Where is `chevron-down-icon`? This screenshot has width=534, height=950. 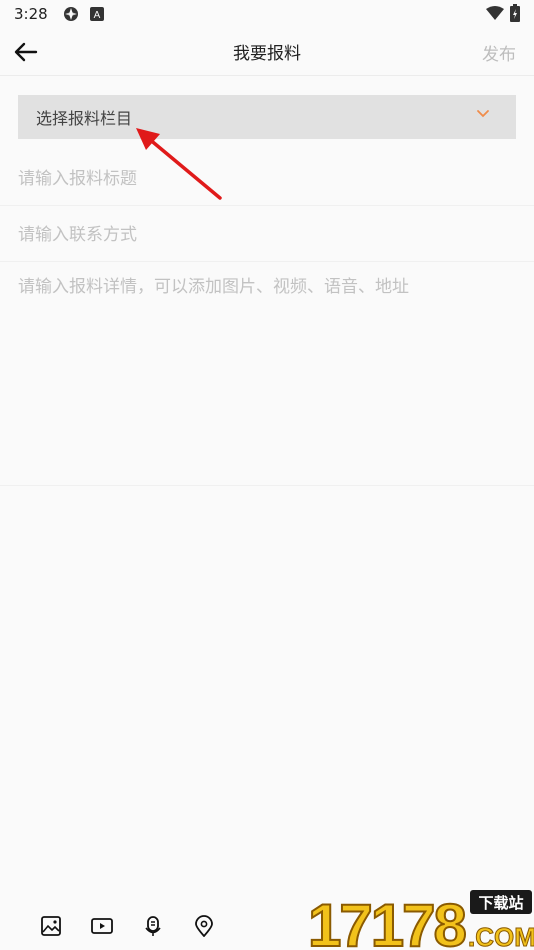
chevron-down-icon is located at coordinates (483, 114).